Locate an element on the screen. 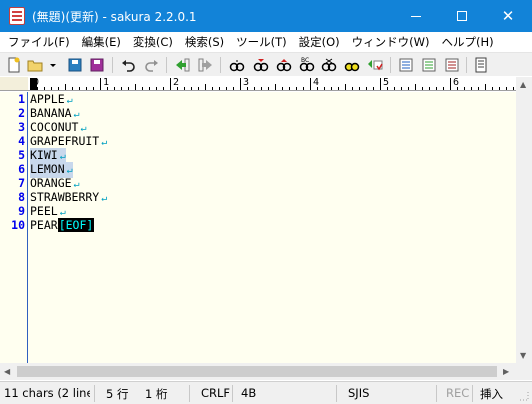  editor-line: 7 ORANGE ↵ is located at coordinates (258, 183).